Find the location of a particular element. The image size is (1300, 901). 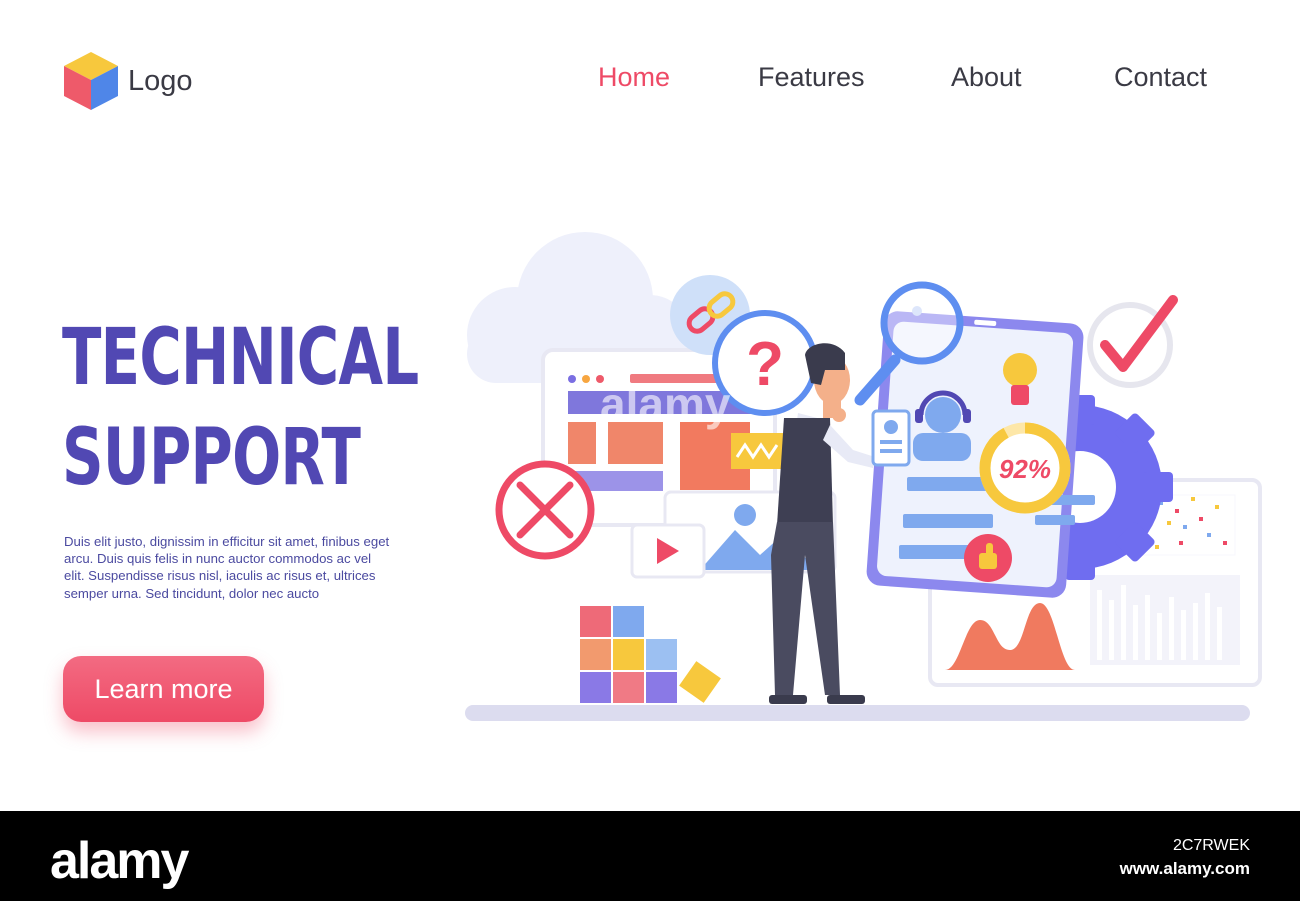

progress-label: 92% is located at coordinates (1025, 469).